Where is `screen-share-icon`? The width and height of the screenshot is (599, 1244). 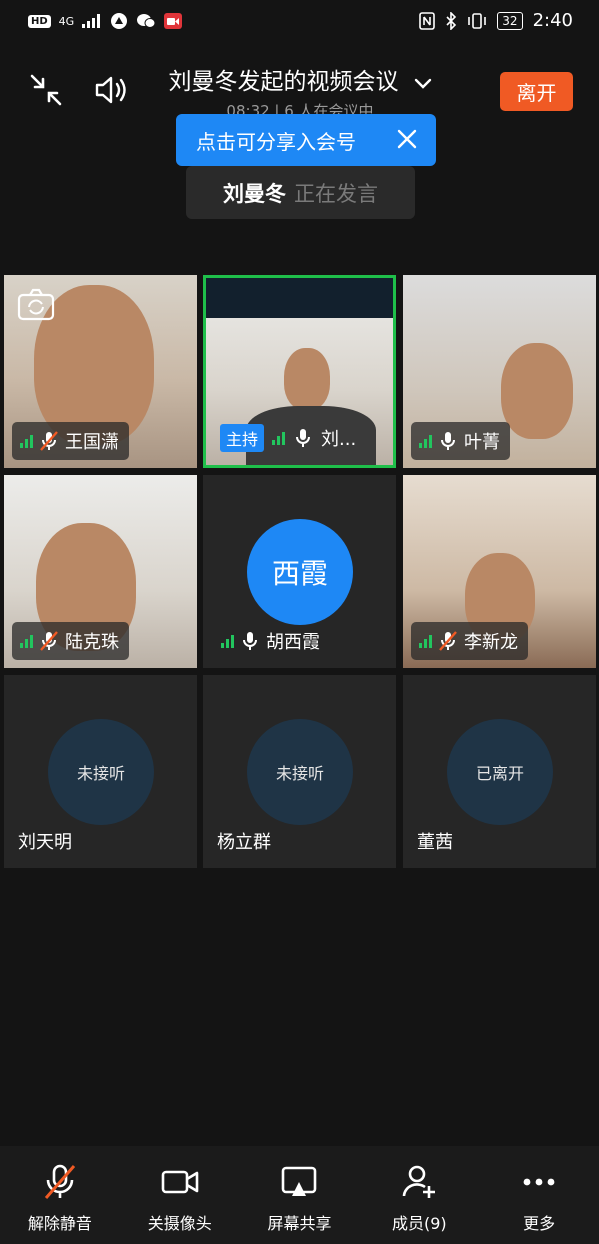
screen-share-icon is located at coordinates (299, 1182).